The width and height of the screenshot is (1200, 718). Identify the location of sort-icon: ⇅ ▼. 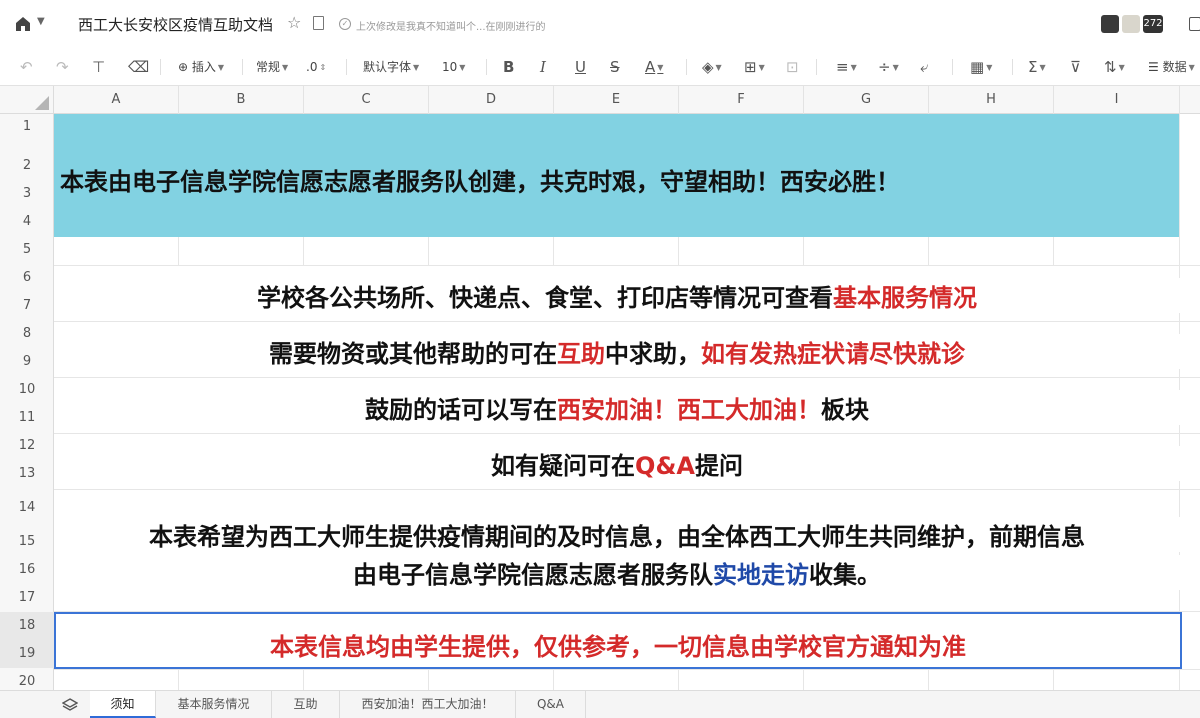
(1114, 67).